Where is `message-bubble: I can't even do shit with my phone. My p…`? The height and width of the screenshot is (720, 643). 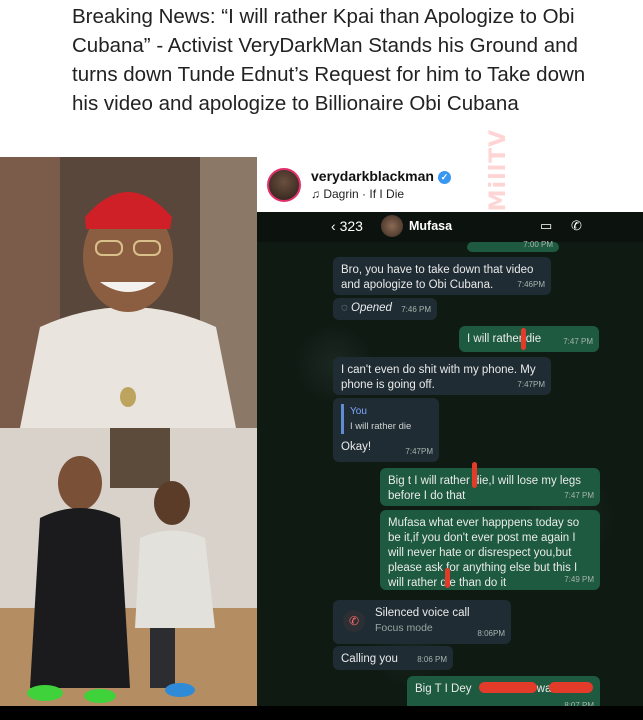 message-bubble: I can't even do shit with my phone. My p… is located at coordinates (442, 376).